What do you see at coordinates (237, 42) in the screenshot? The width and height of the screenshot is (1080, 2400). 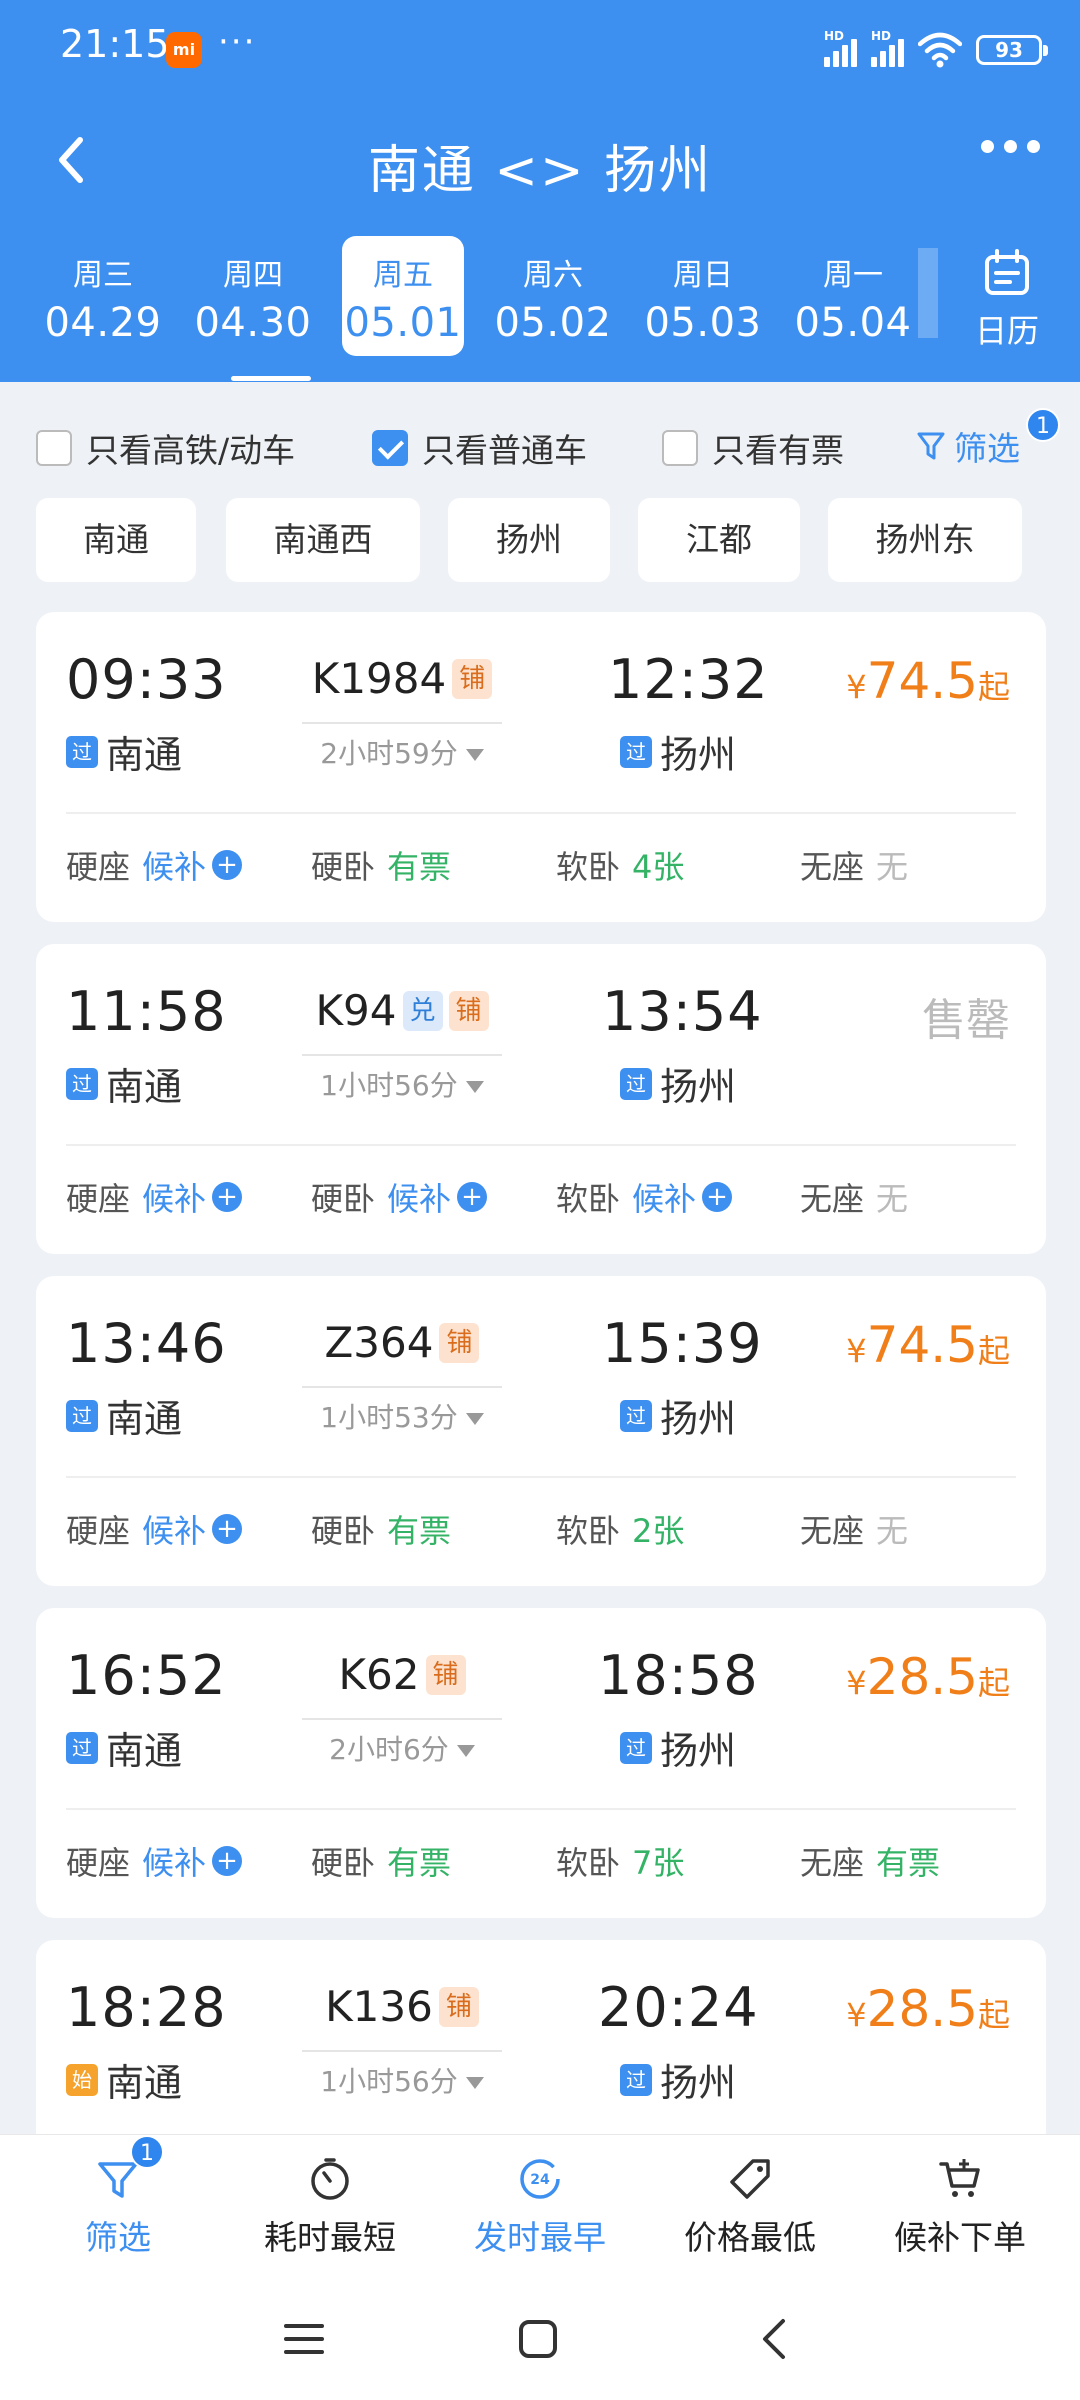 I see `status-more-dots: ···` at bounding box center [237, 42].